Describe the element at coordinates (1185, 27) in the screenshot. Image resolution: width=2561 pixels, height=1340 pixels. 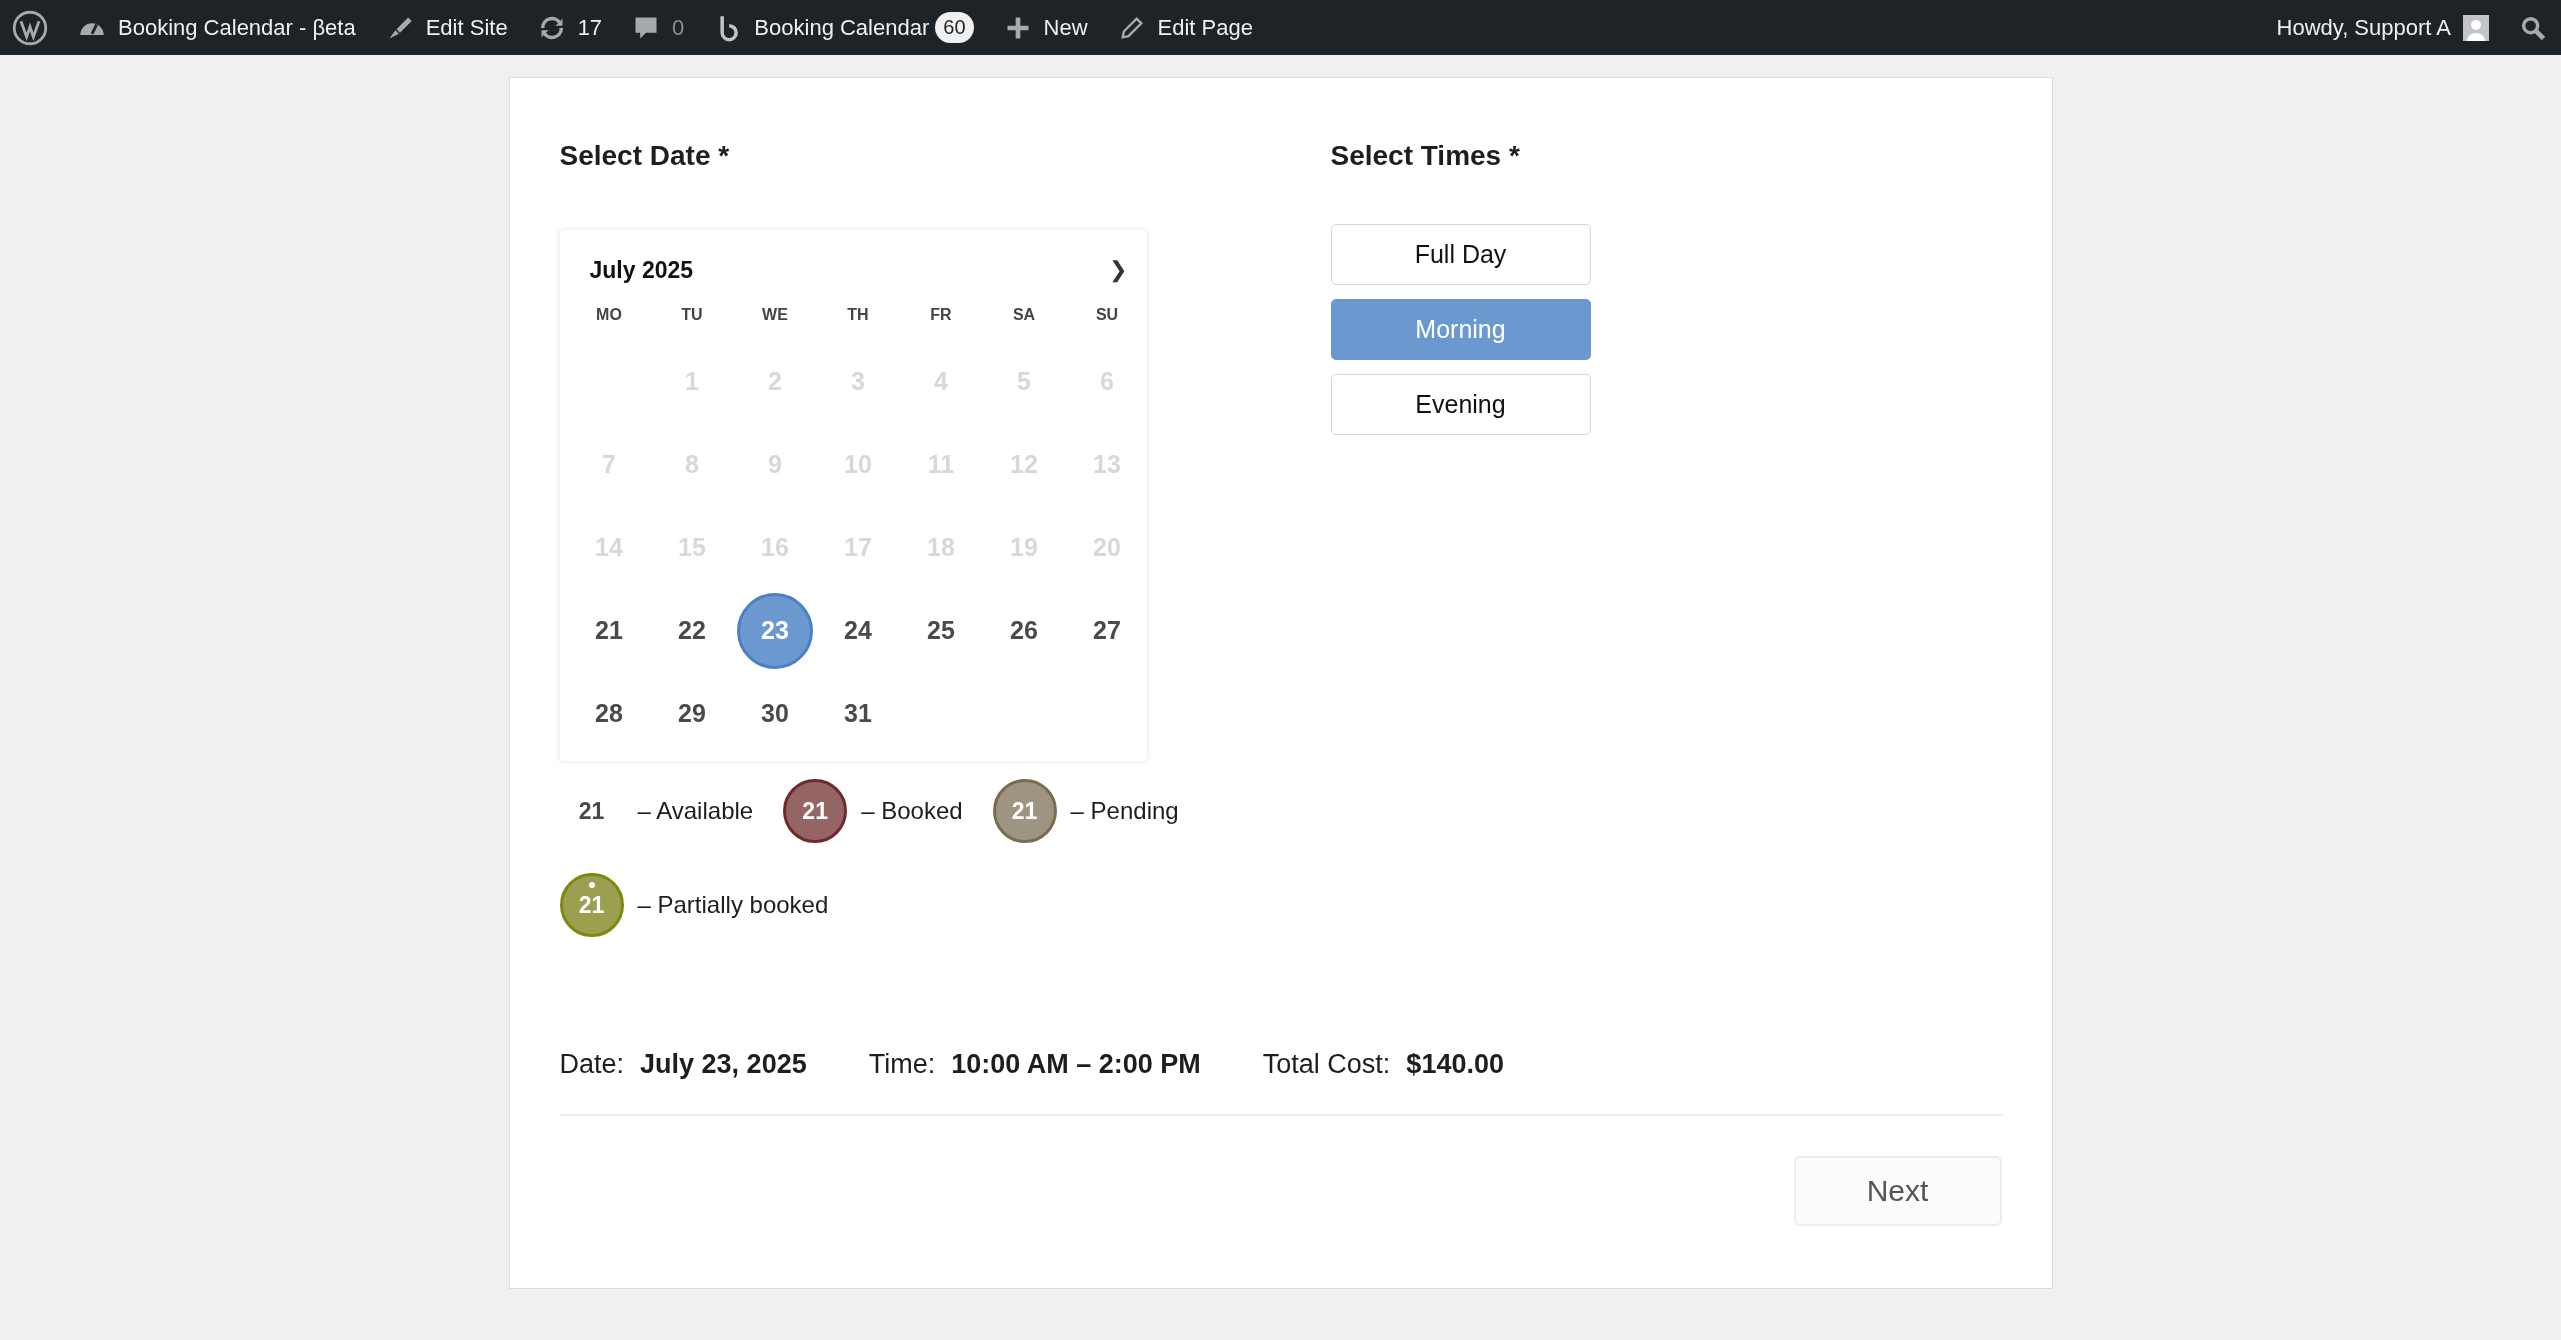
I see `admin-bar-item: Edit Page` at that location.